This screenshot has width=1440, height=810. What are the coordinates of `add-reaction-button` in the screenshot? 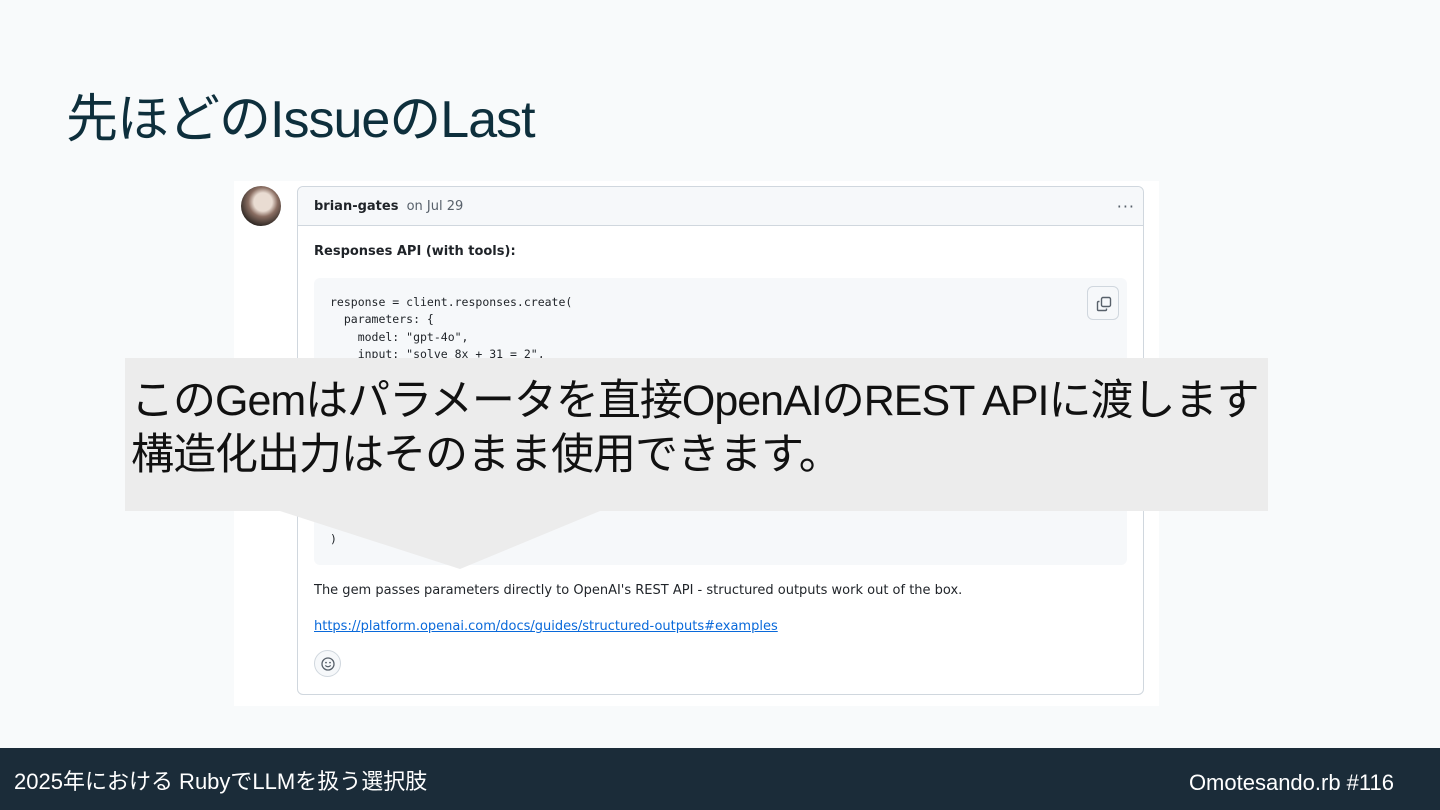 It's located at (327, 663).